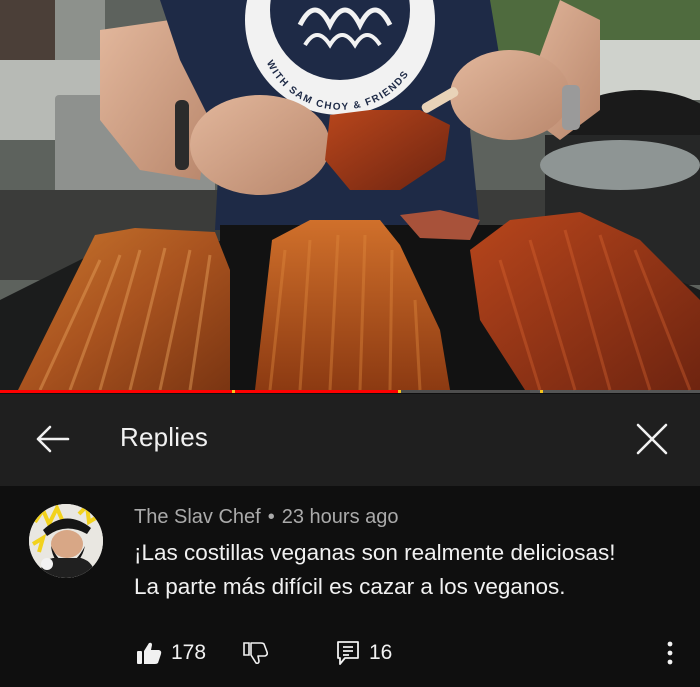  I want to click on chapter-markers, so click(350, 391).